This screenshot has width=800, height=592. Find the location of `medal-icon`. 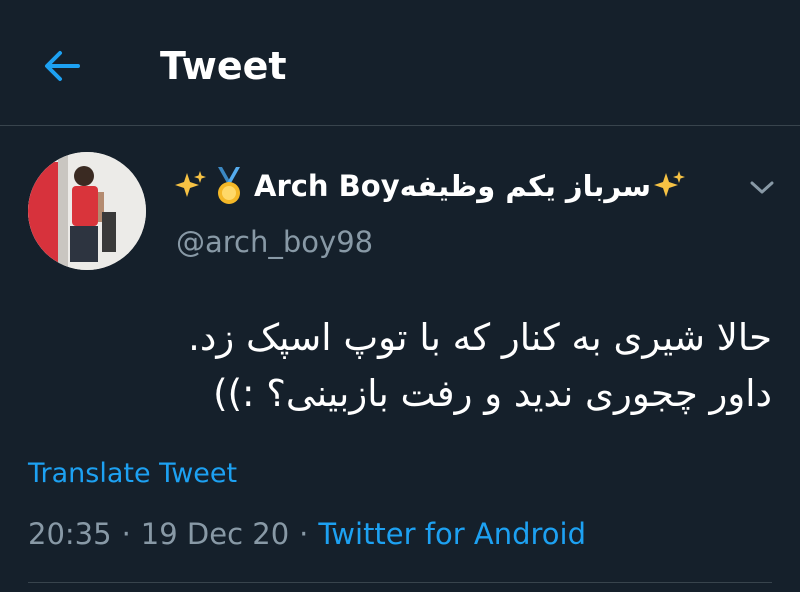

medal-icon is located at coordinates (229, 186).